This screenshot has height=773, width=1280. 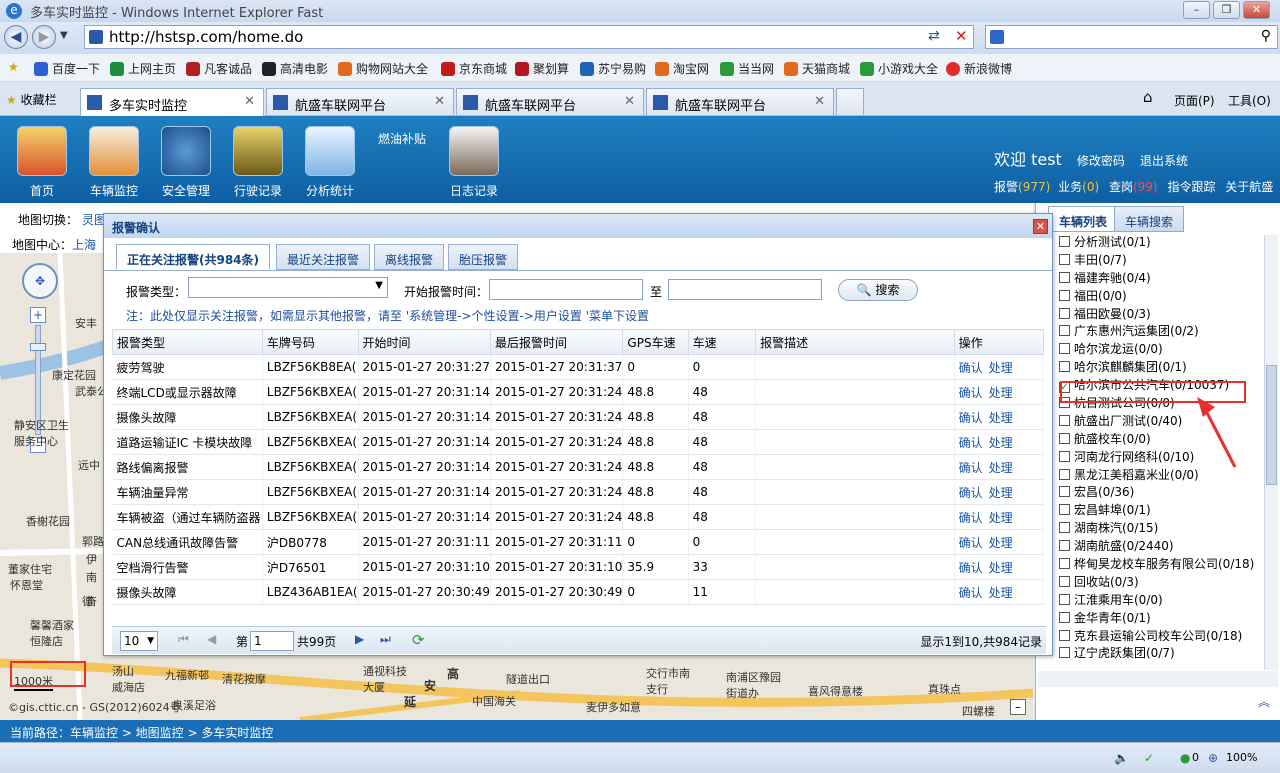 I want to click on vehicle-group-item: 克东县运输公司校车公司(0/18), so click(x=1161, y=636).